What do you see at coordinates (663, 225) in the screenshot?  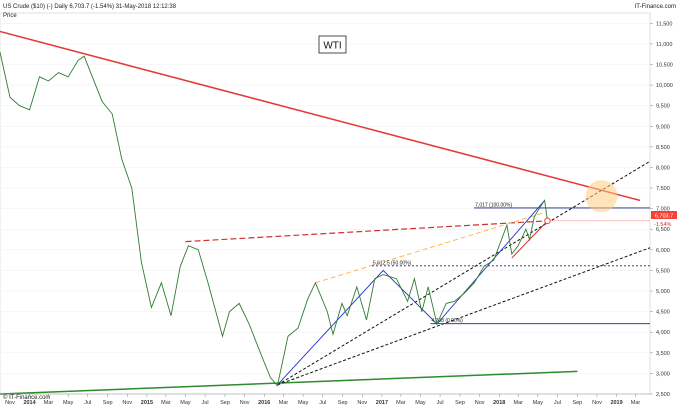 I see `last-change-label: -1.54%` at bounding box center [663, 225].